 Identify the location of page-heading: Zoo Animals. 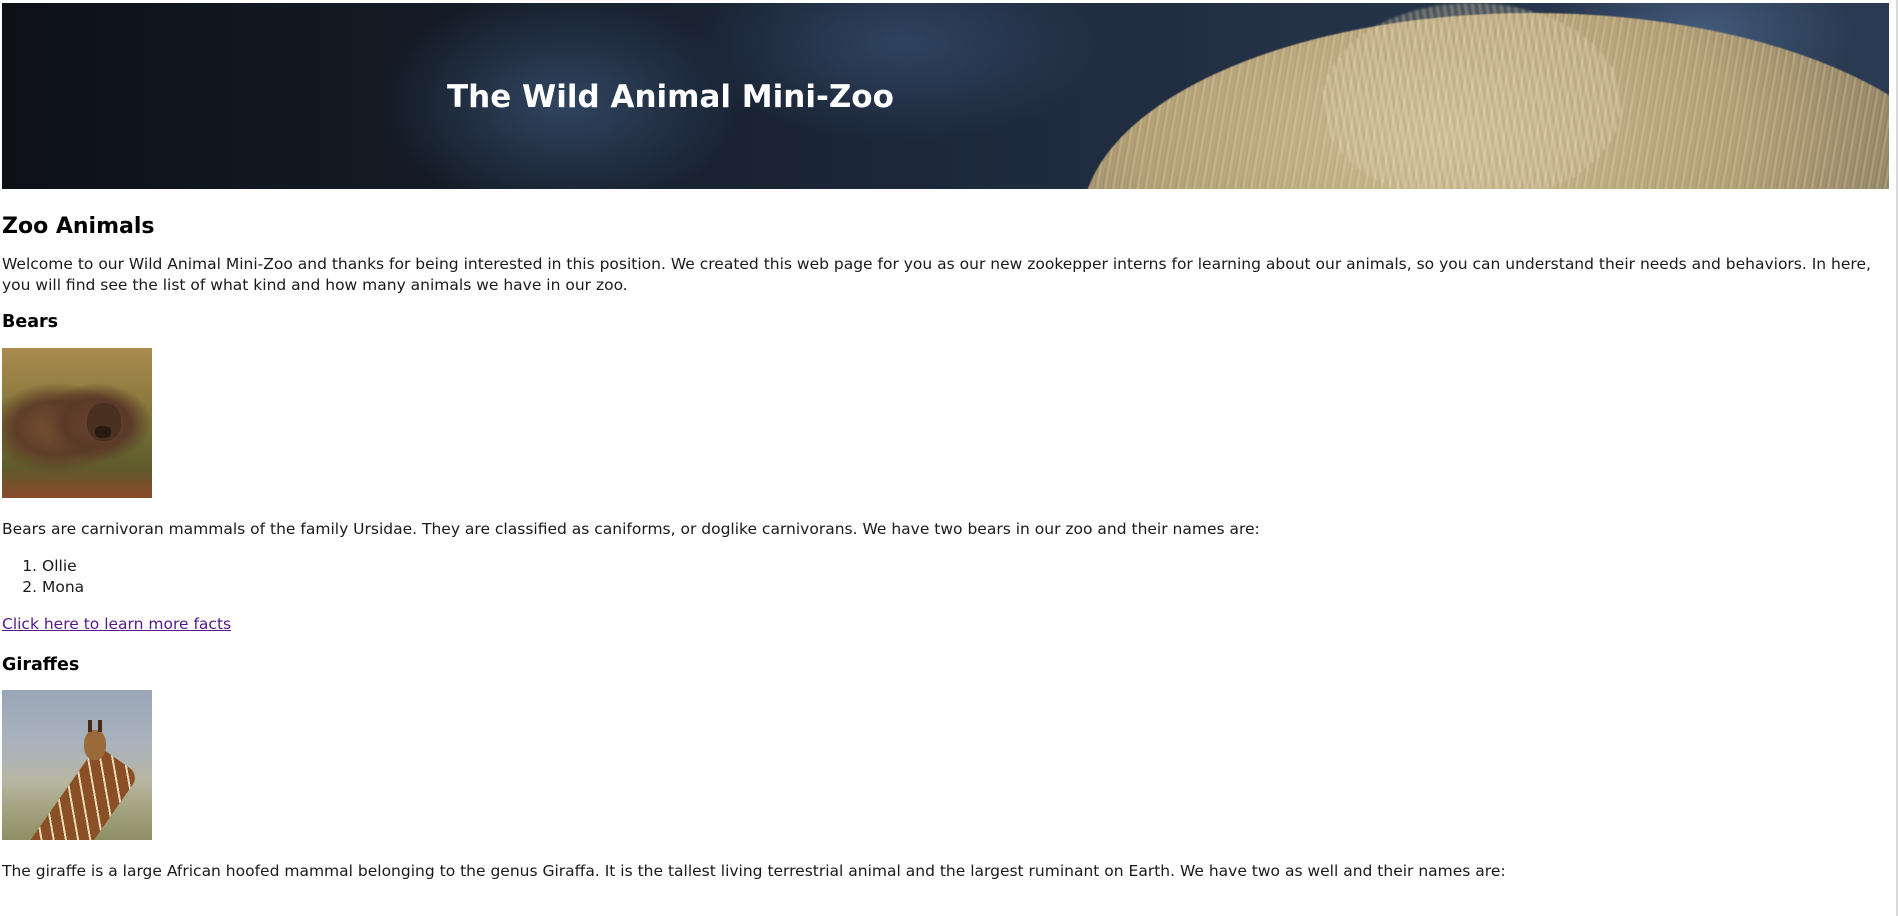
(78, 226).